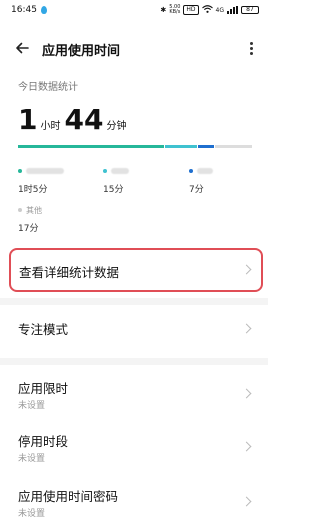 The height and width of the screenshot is (528, 320). I want to click on today-stats-label: 今日数据统计, so click(48, 87).